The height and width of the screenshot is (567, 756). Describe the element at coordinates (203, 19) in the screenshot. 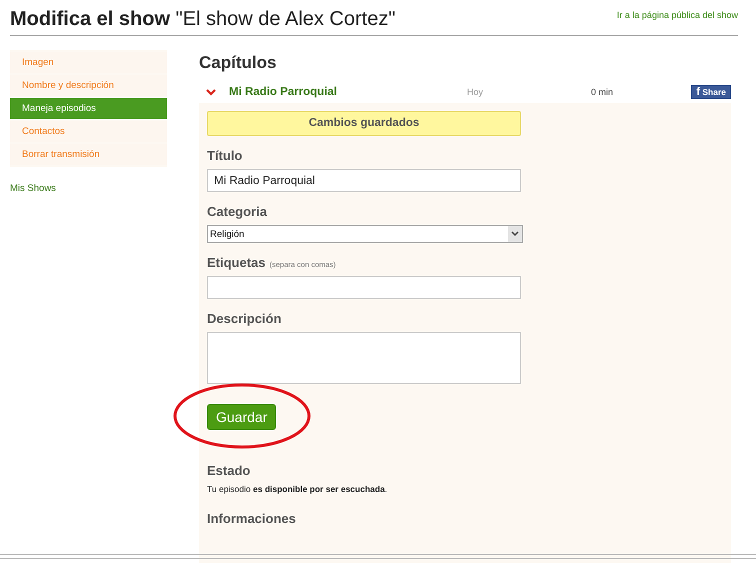

I see `page-title: Modifica el show "El show de Alex Cortez"` at that location.